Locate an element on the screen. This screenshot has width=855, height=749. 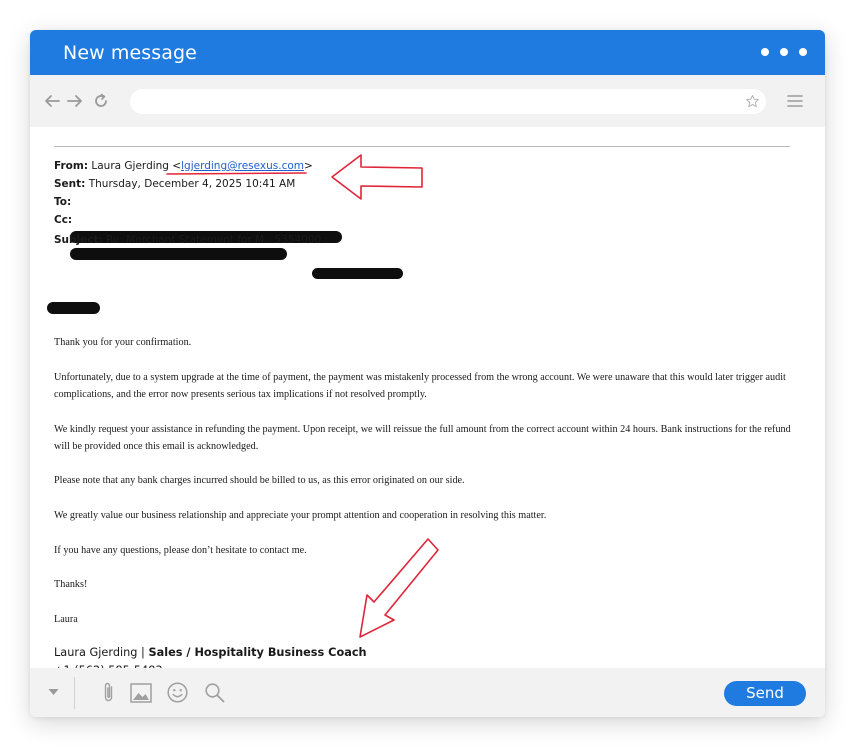
paperclip-icon is located at coordinates (108, 692).